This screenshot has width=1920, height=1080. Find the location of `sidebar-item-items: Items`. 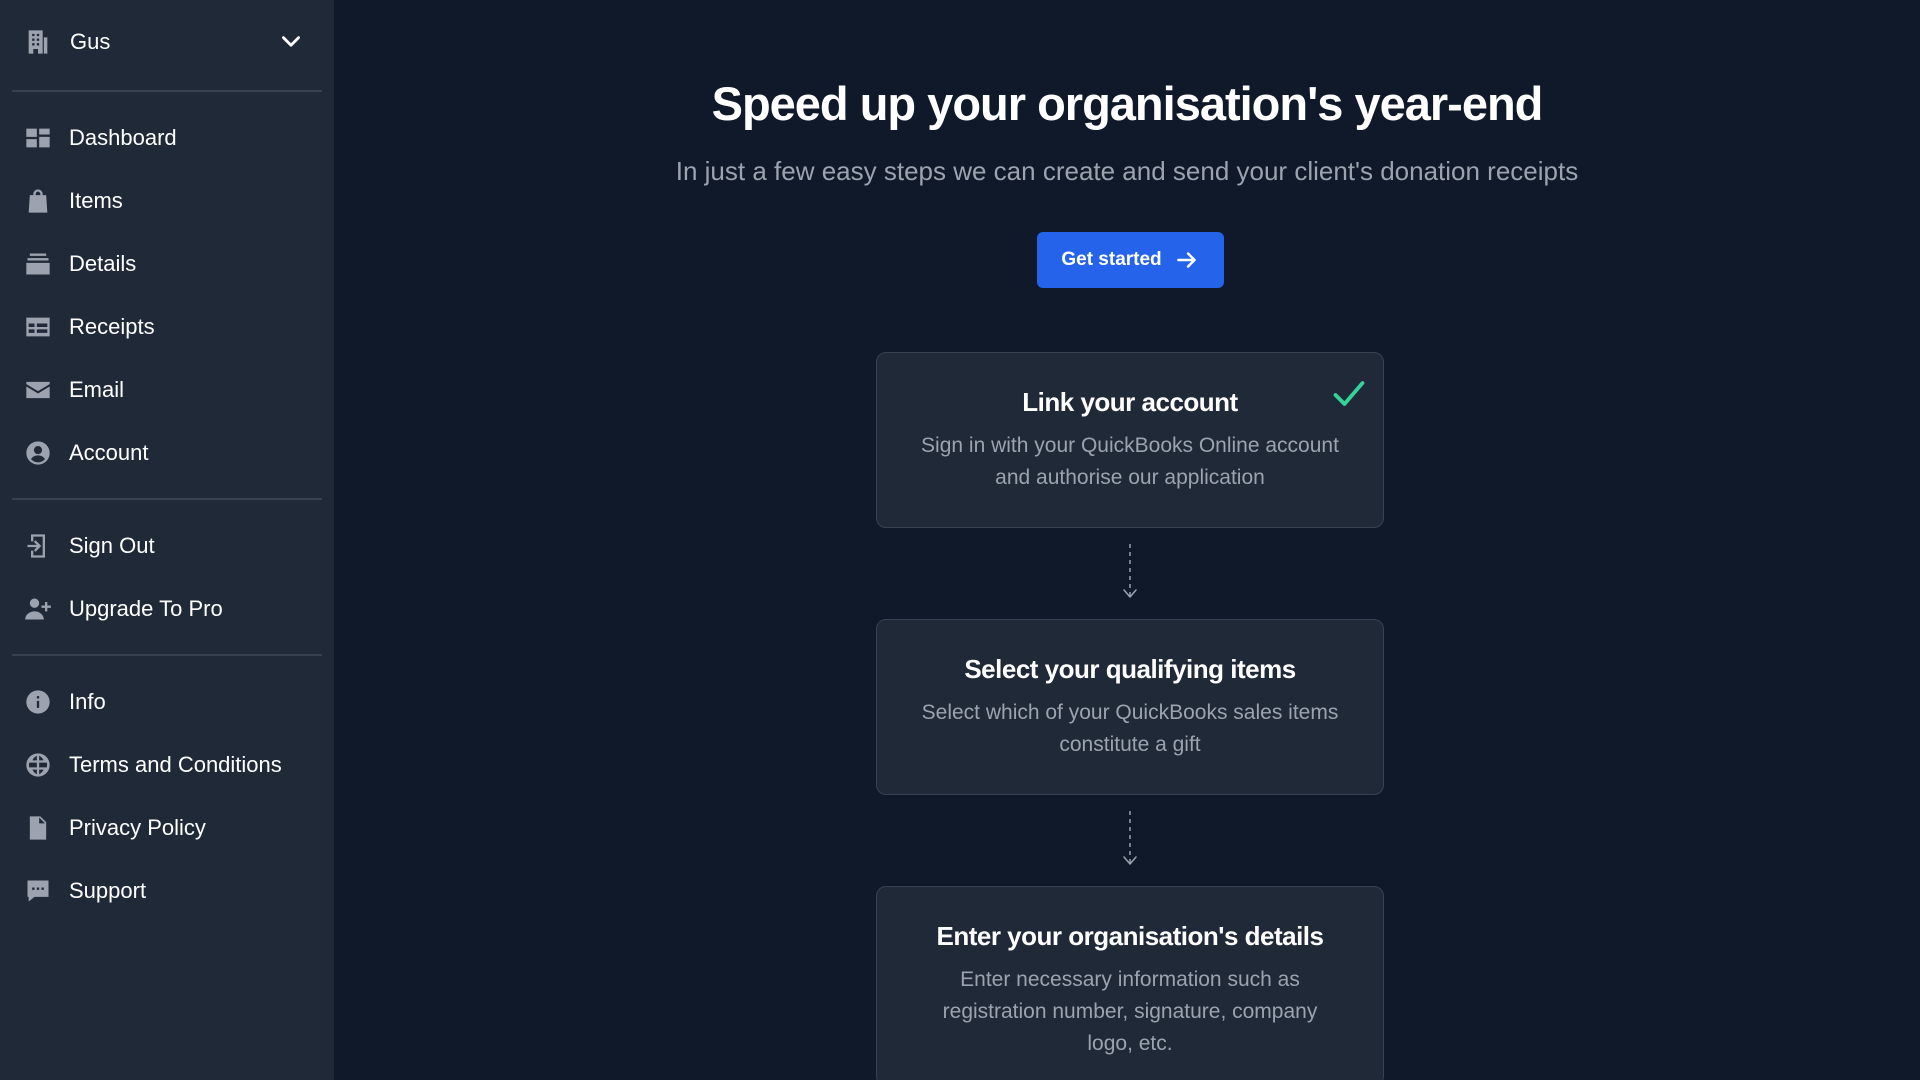

sidebar-item-items: Items is located at coordinates (167, 200).